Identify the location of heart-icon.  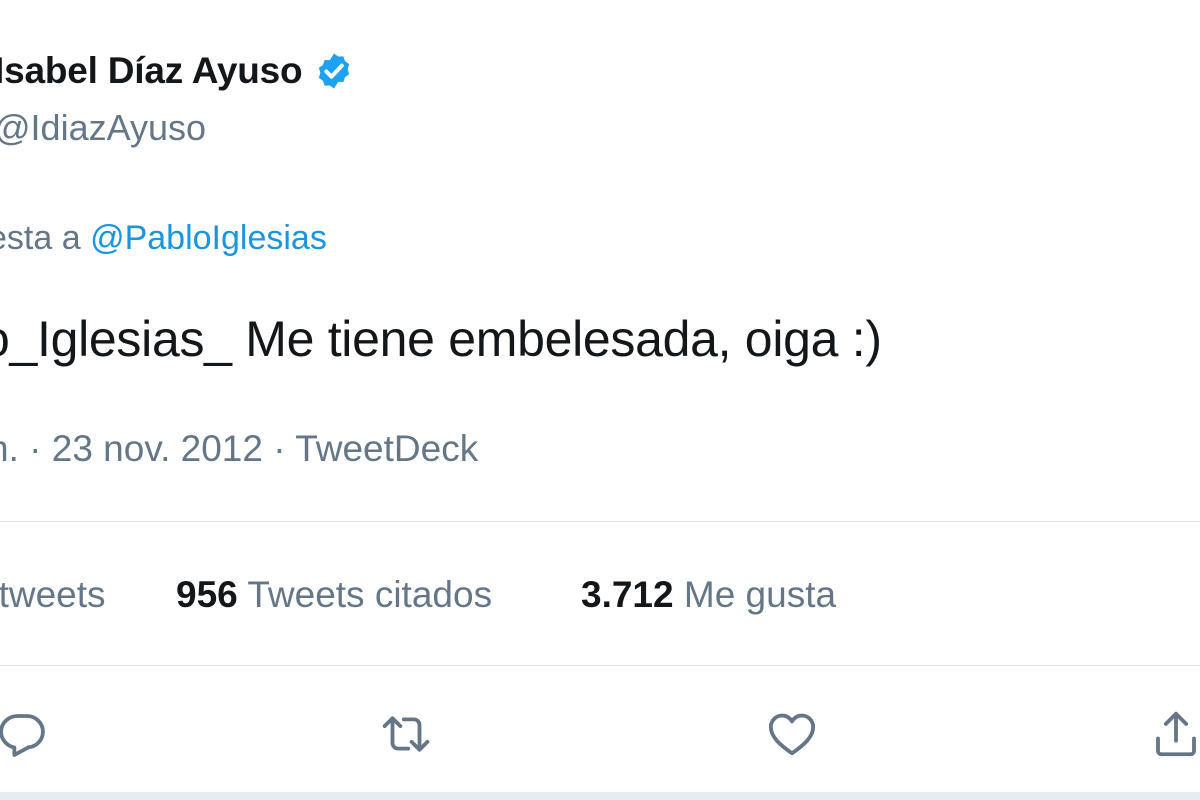
(792, 734).